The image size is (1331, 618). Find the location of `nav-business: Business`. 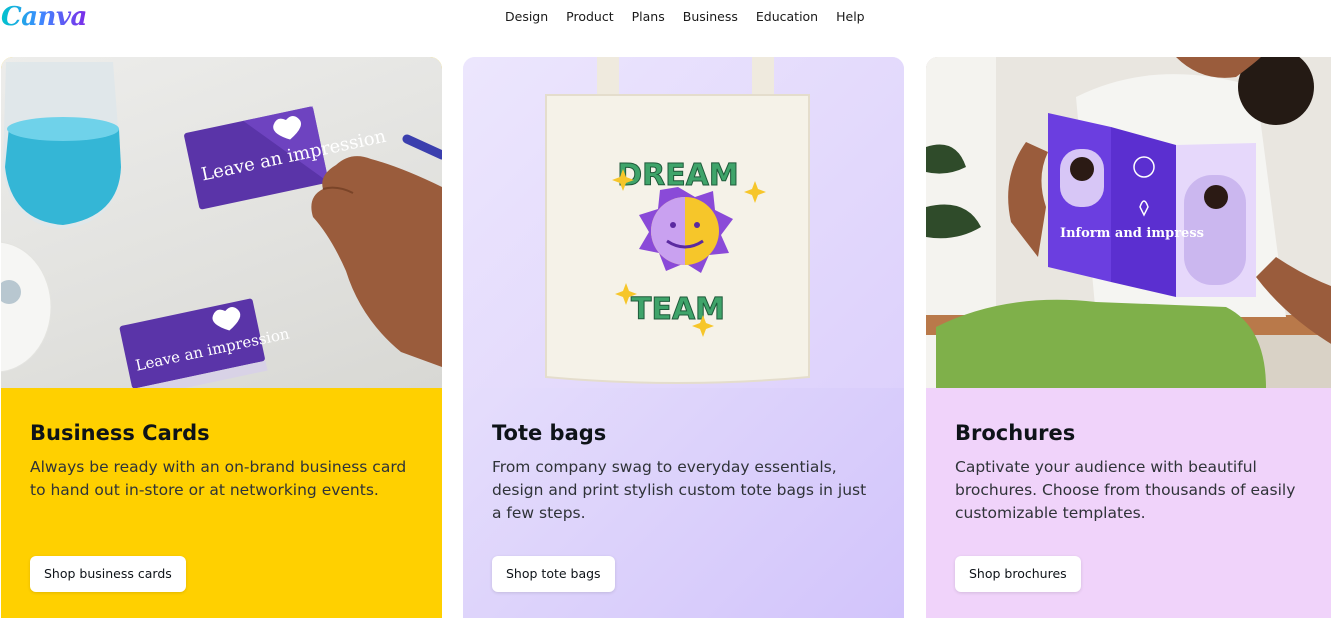

nav-business: Business is located at coordinates (710, 17).